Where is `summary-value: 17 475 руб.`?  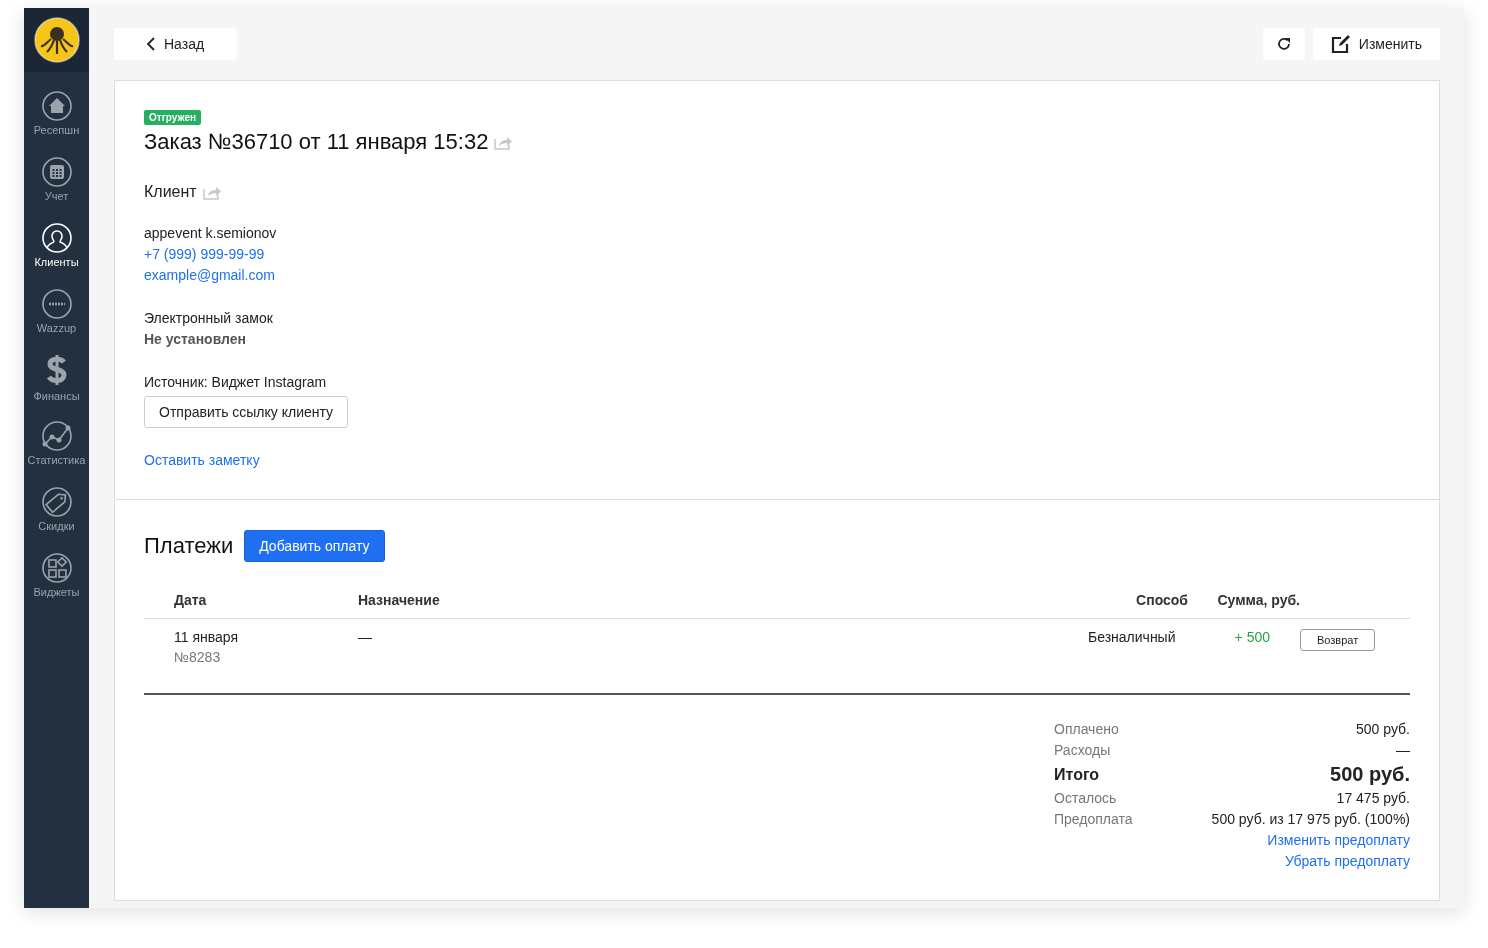 summary-value: 17 475 руб. is located at coordinates (1373, 798).